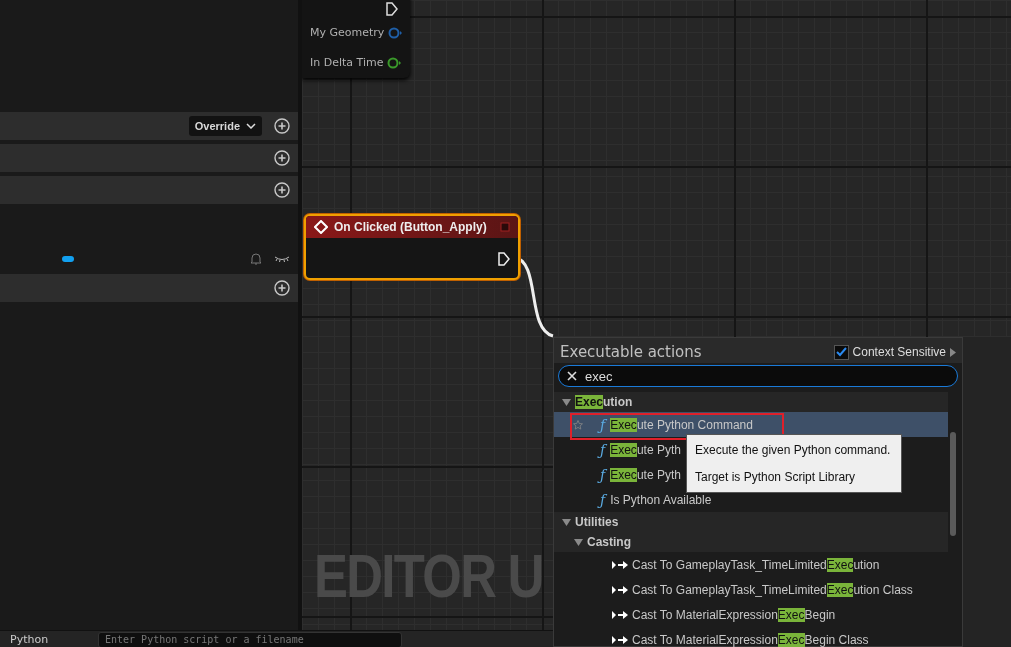  What do you see at coordinates (30, 639) in the screenshot?
I see `console-label: Python` at bounding box center [30, 639].